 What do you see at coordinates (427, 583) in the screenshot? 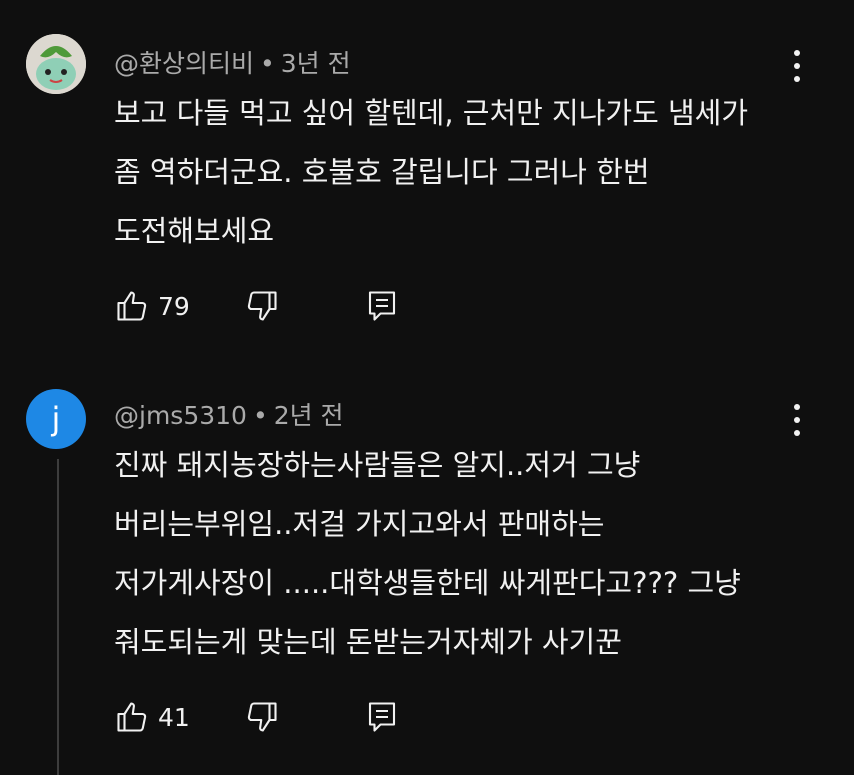
I see `comment-line: 저가게사장이 .....대학생들한테 싸게판다고??? 그냥` at bounding box center [427, 583].